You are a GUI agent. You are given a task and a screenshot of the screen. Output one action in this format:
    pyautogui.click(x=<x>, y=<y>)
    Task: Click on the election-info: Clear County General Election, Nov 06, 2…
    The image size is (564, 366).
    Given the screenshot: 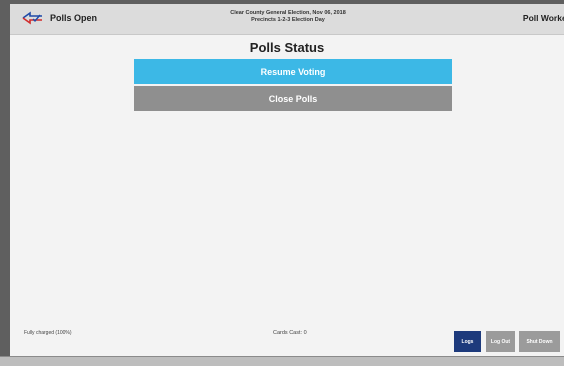 What is the action you would take?
    pyautogui.click(x=288, y=17)
    